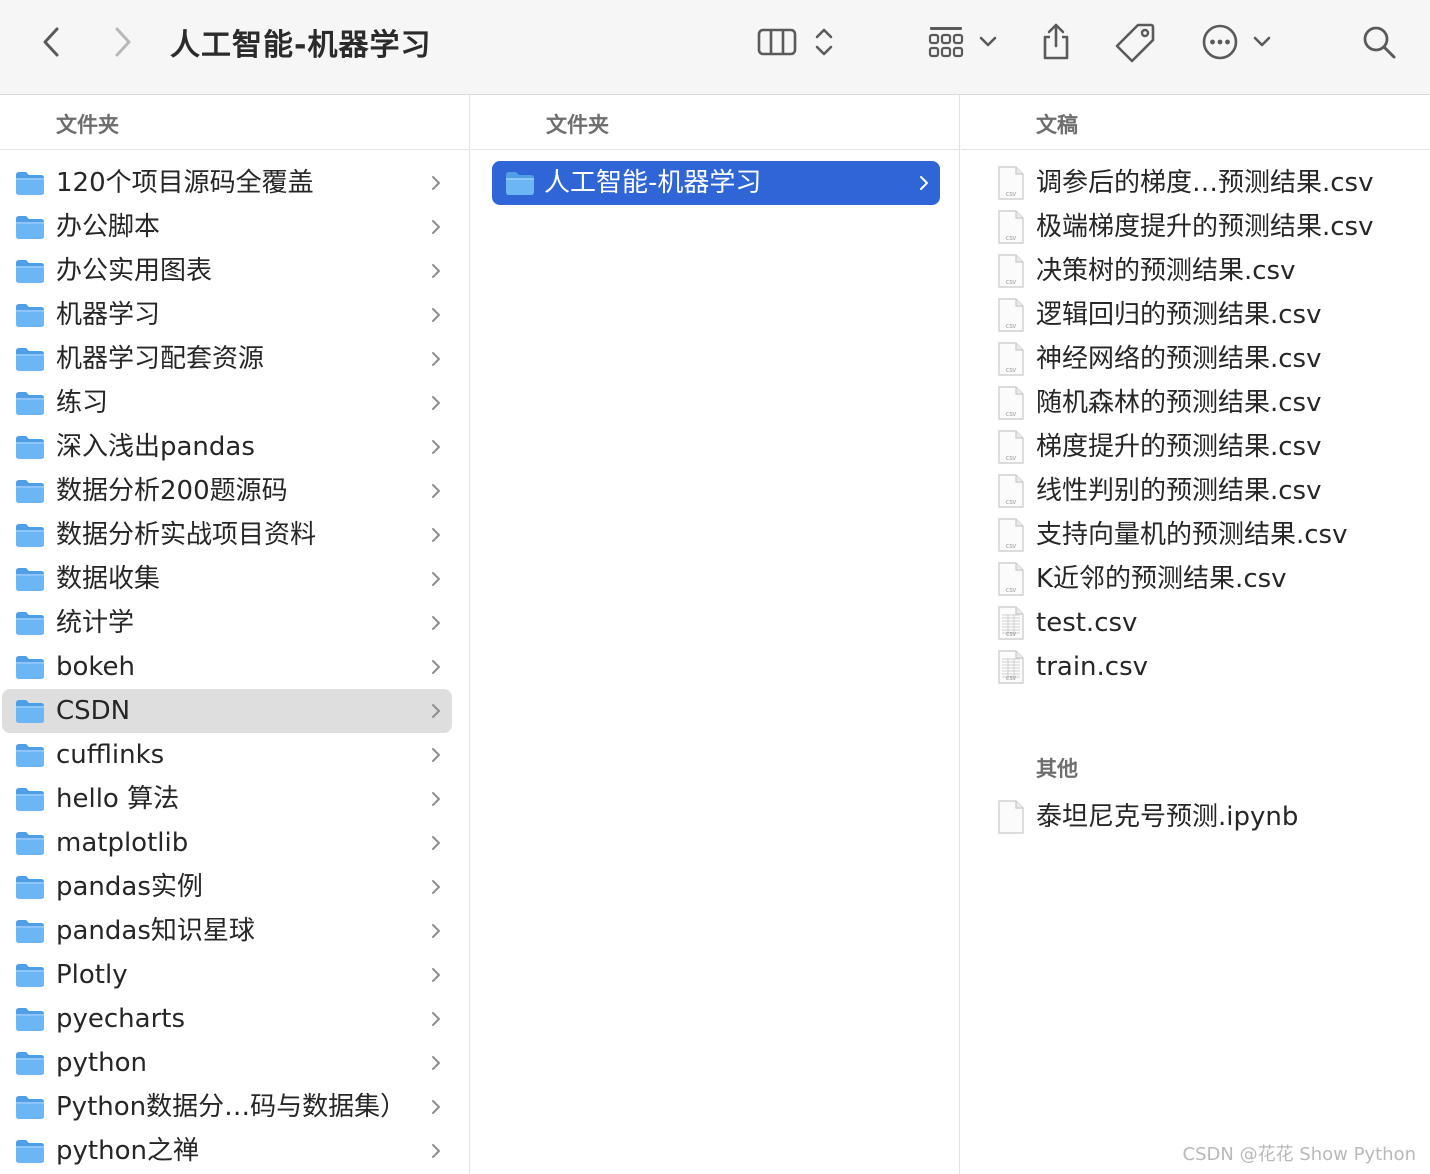 The height and width of the screenshot is (1174, 1430). I want to click on folder-row-item-21: python, so click(227, 1063).